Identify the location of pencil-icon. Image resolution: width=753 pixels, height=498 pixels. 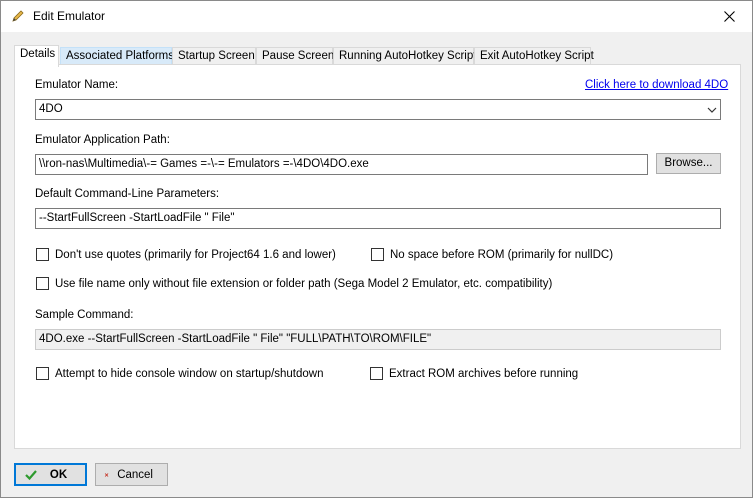
(18, 16).